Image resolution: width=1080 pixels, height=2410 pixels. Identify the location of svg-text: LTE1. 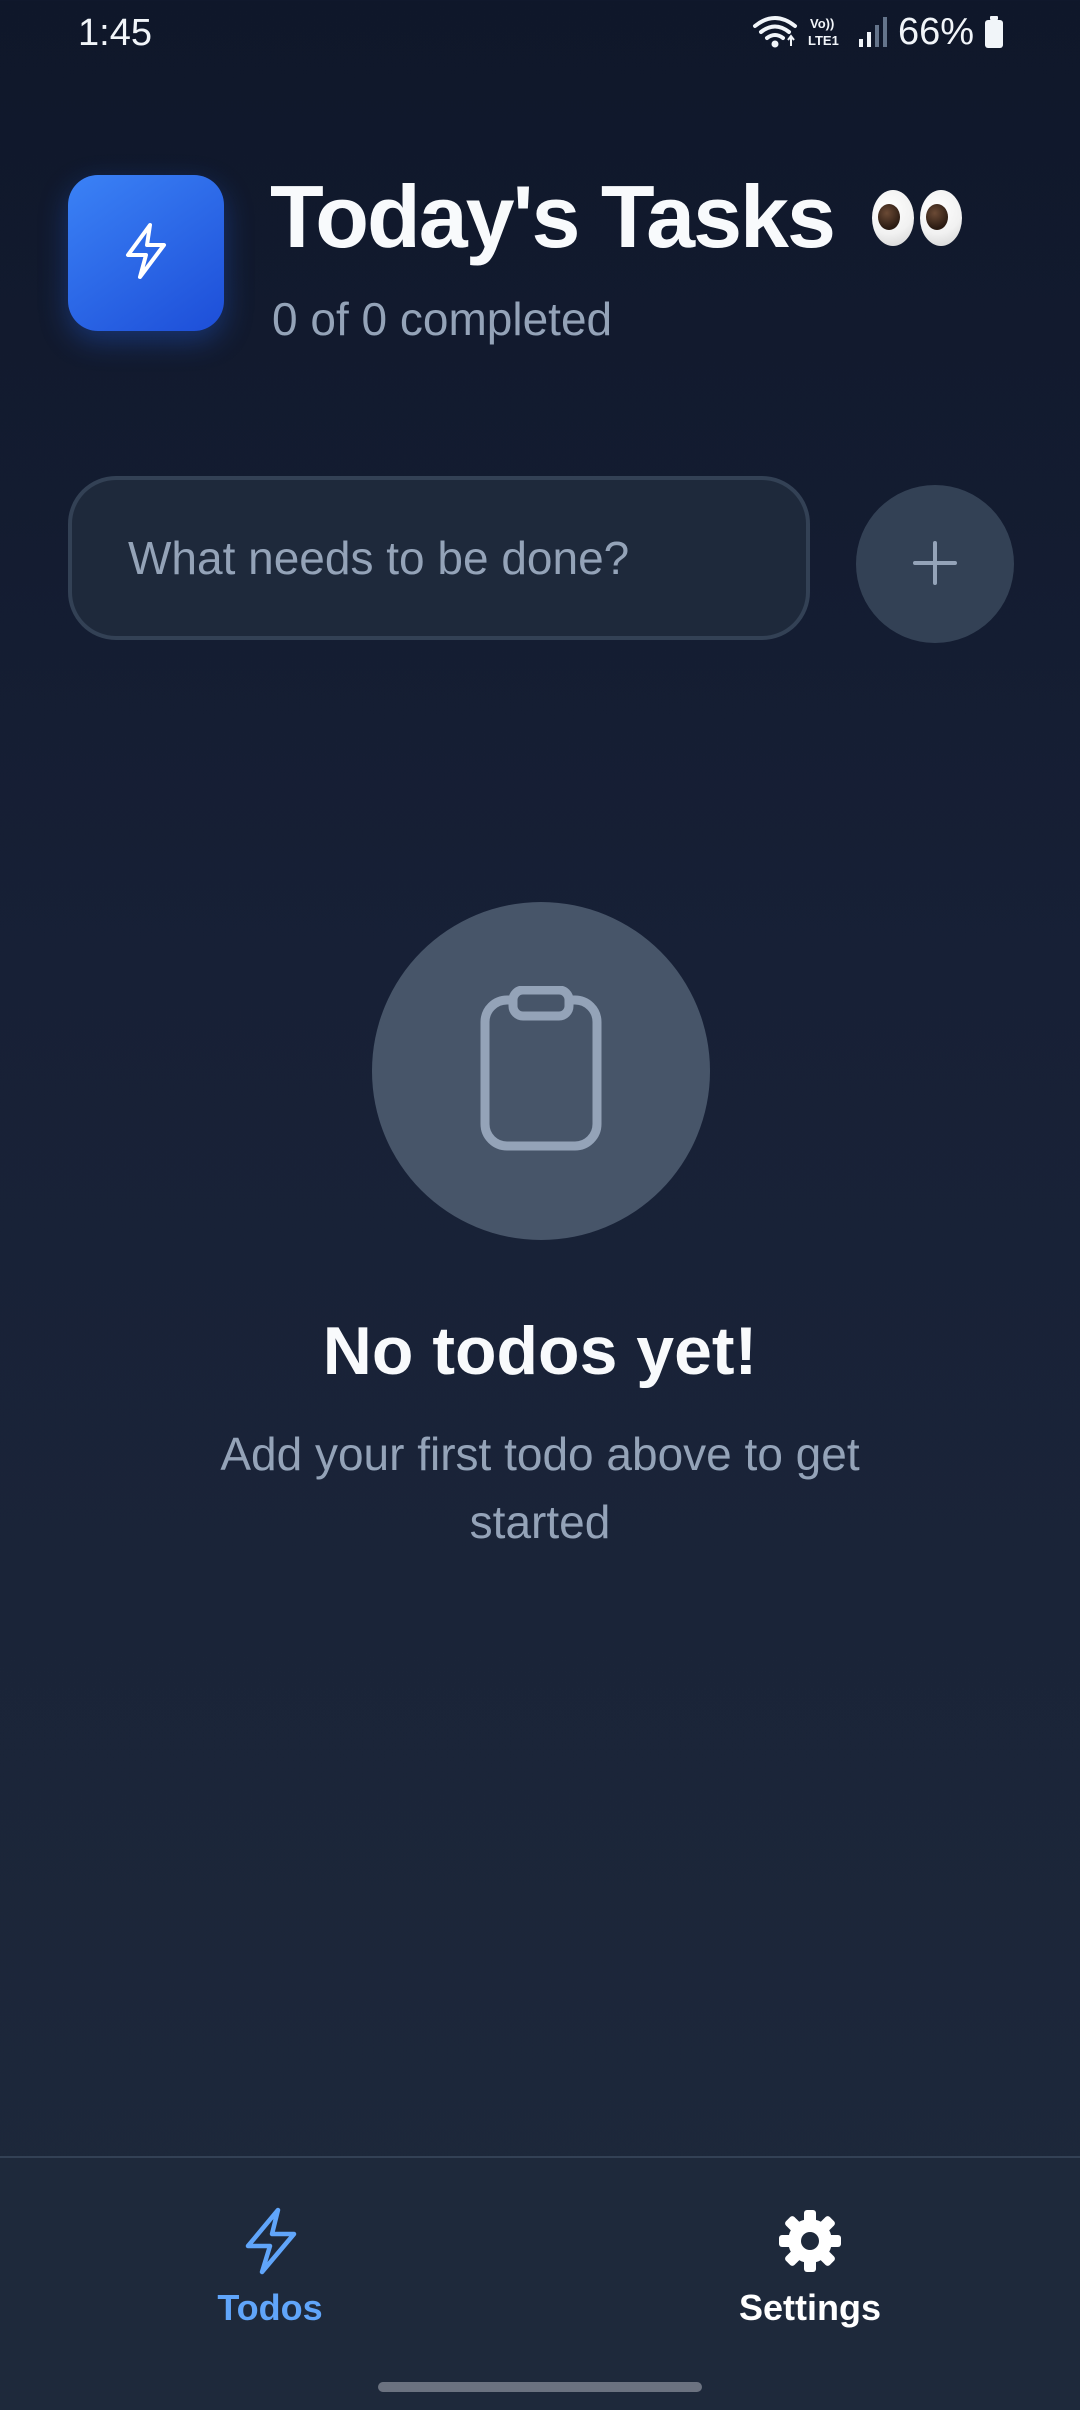
(823, 40).